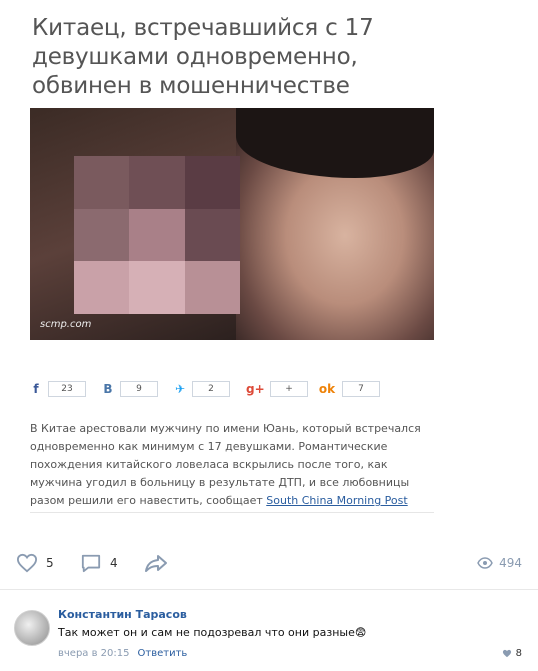  I want to click on share-bar: f 23 В 9 ✈ 2 g+ + ok 7, so click(220, 389).